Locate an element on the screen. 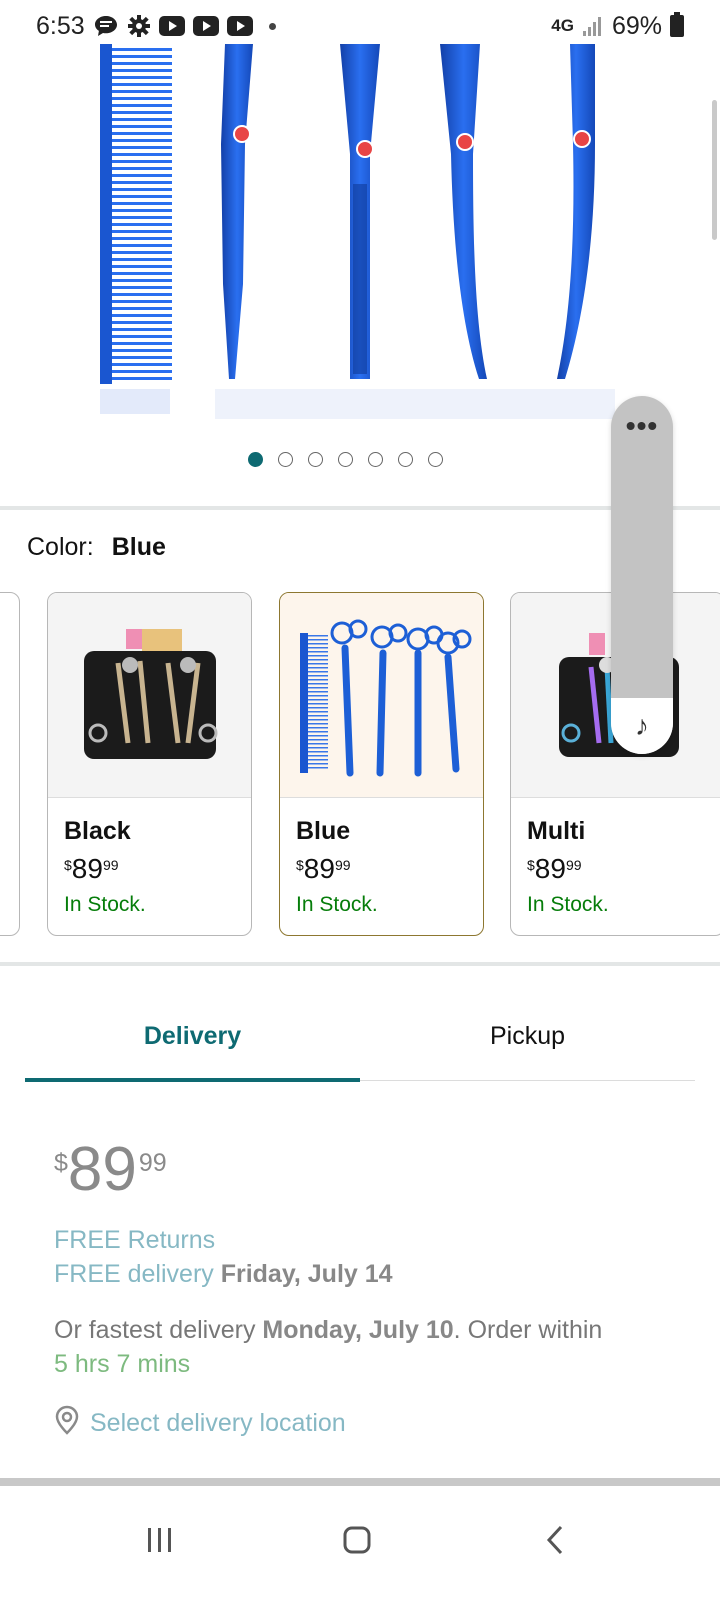 This screenshot has height=1600, width=720. floating-media-widget: ••• ♪ is located at coordinates (642, 575).